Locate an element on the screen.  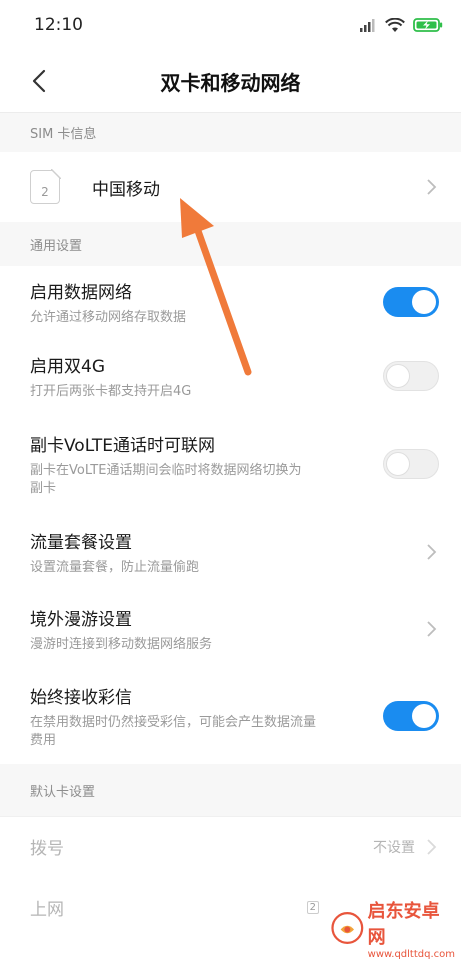
nav-bar: 双卡和移动网络 is located at coordinates (230, 81).